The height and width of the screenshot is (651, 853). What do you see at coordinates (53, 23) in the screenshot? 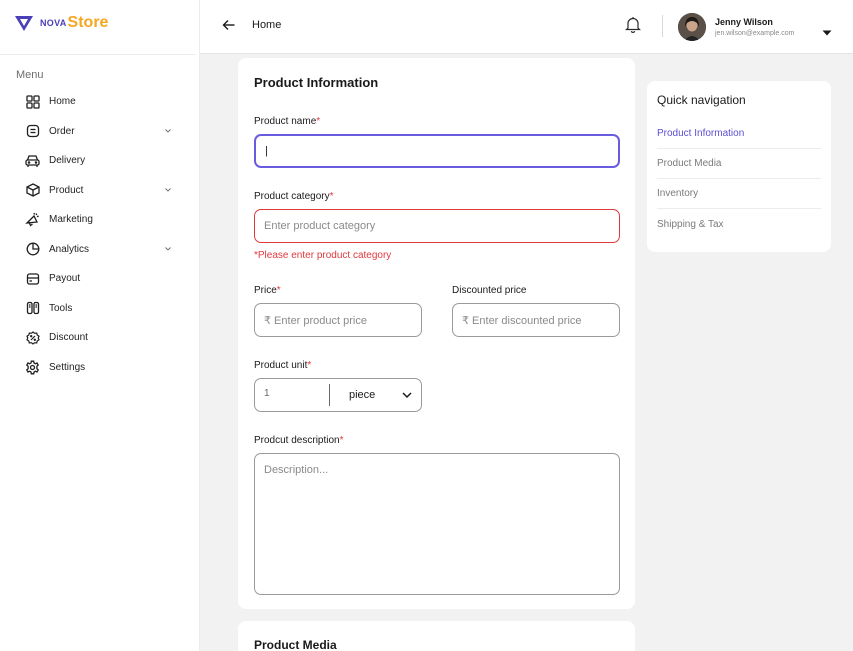
I see `logo-prefix: NOVA` at bounding box center [53, 23].